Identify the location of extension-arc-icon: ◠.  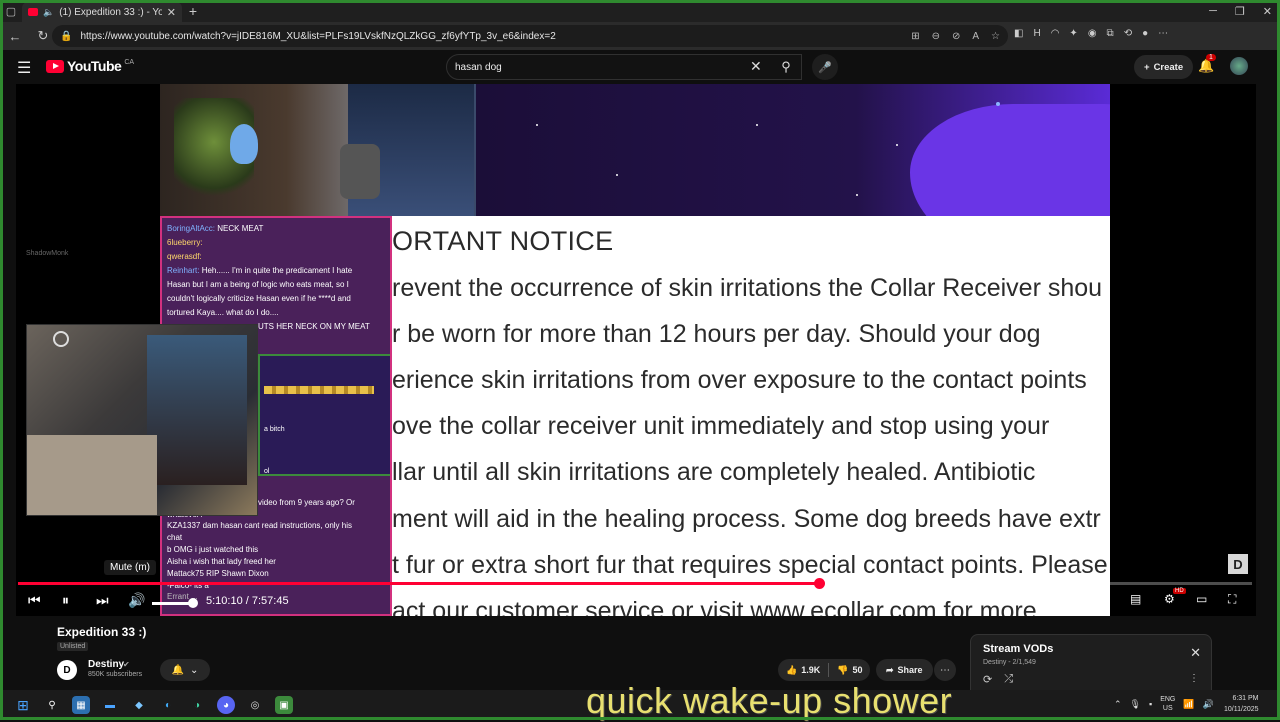
(1055, 33).